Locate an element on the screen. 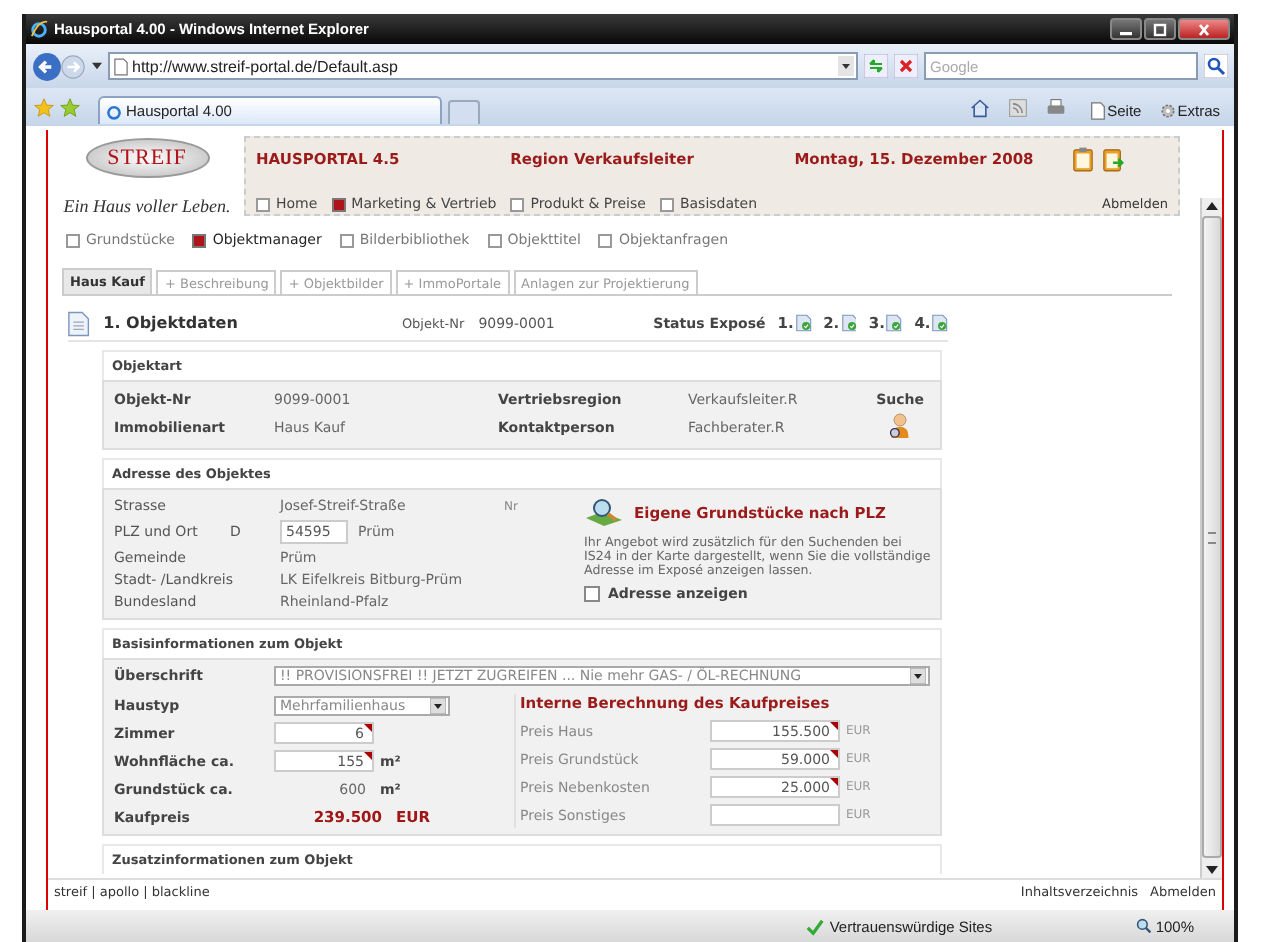 This screenshot has height=942, width=1278. scrollbar is located at coordinates (1211, 538).